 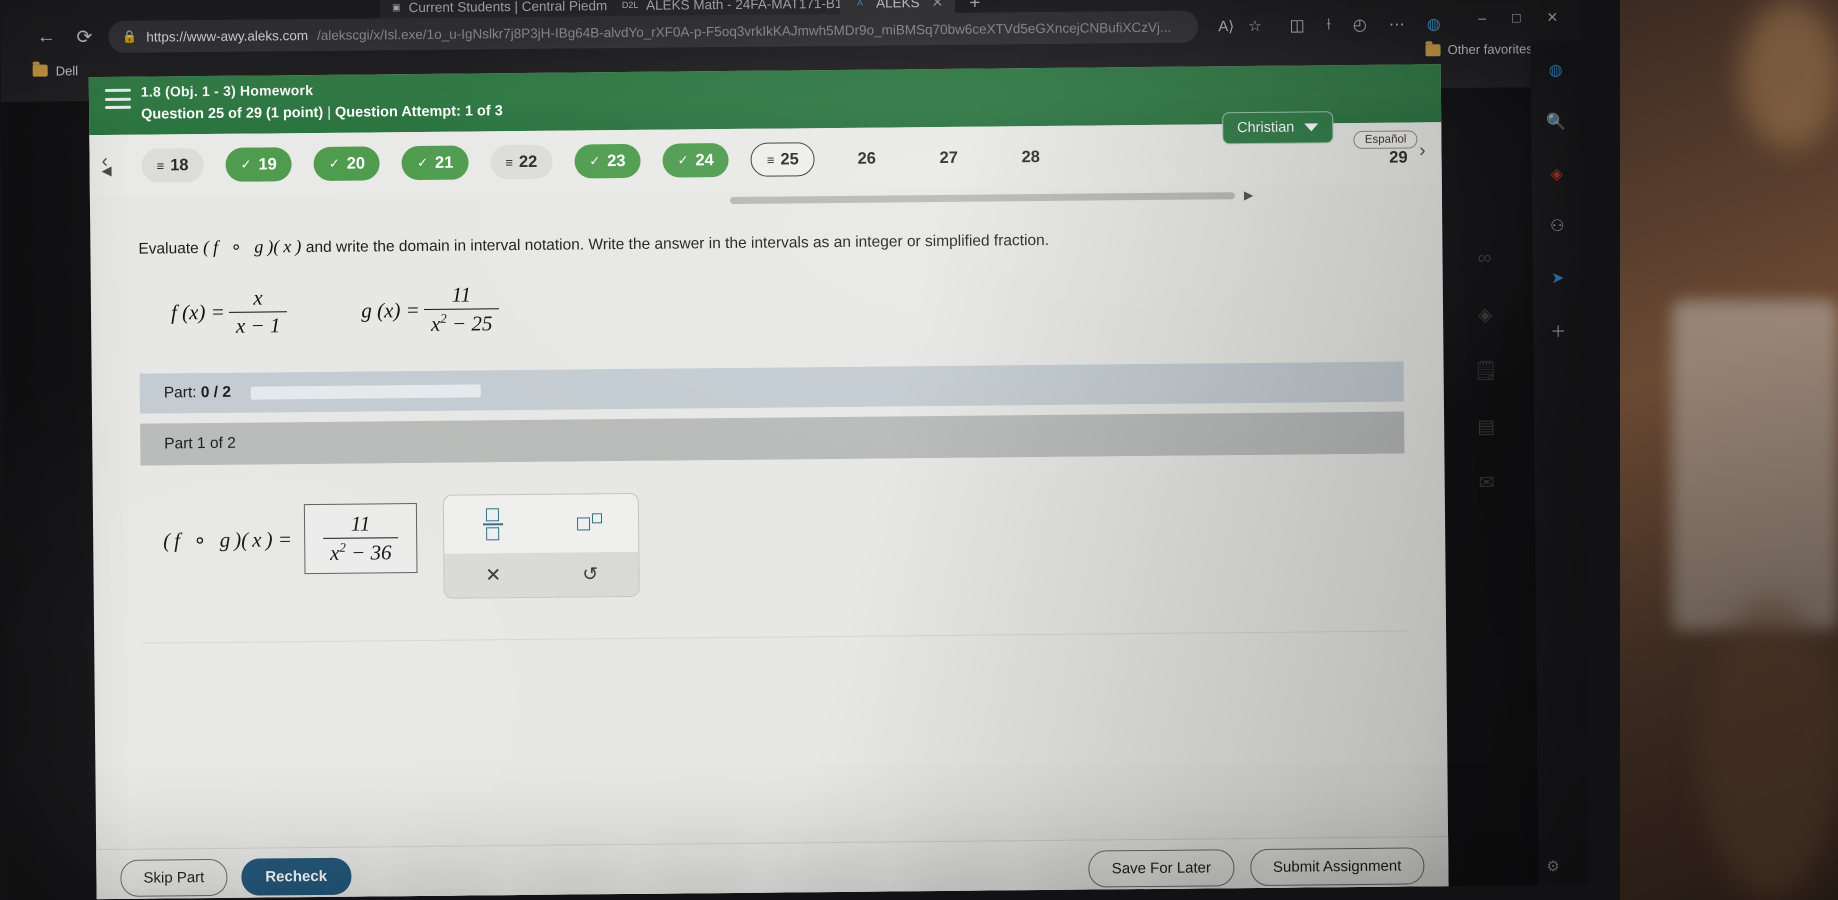 What do you see at coordinates (267, 164) in the screenshot?
I see `pill-number: 19` at bounding box center [267, 164].